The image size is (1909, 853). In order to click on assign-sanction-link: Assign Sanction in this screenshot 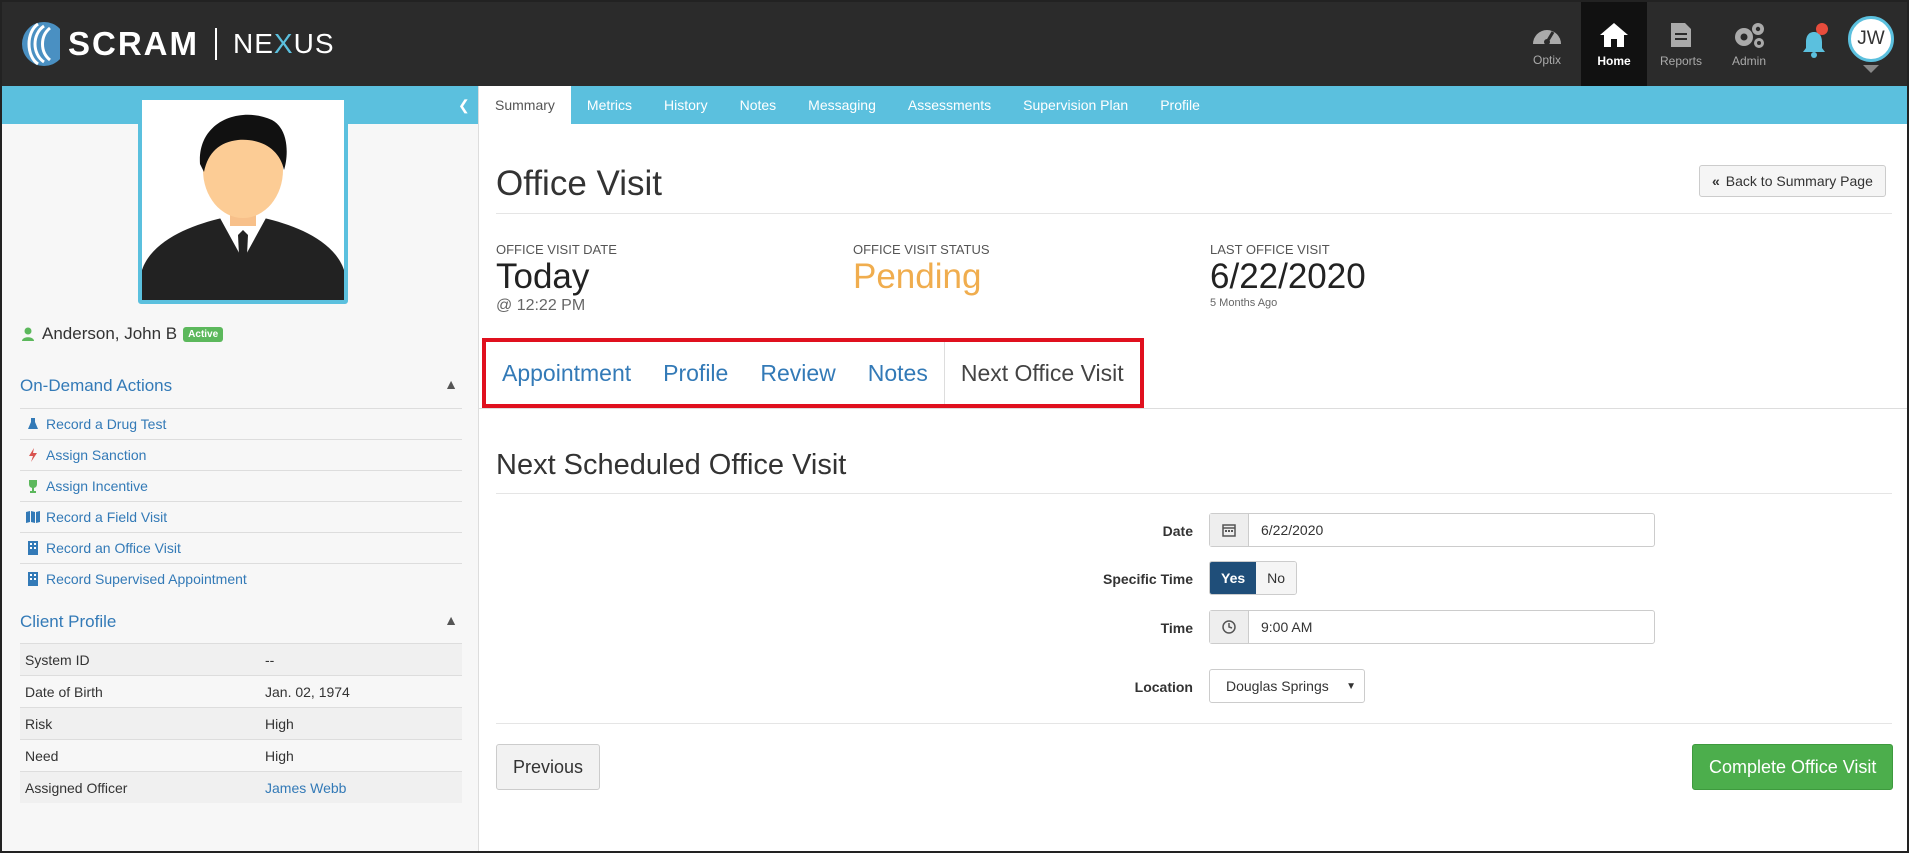, I will do `click(241, 454)`.